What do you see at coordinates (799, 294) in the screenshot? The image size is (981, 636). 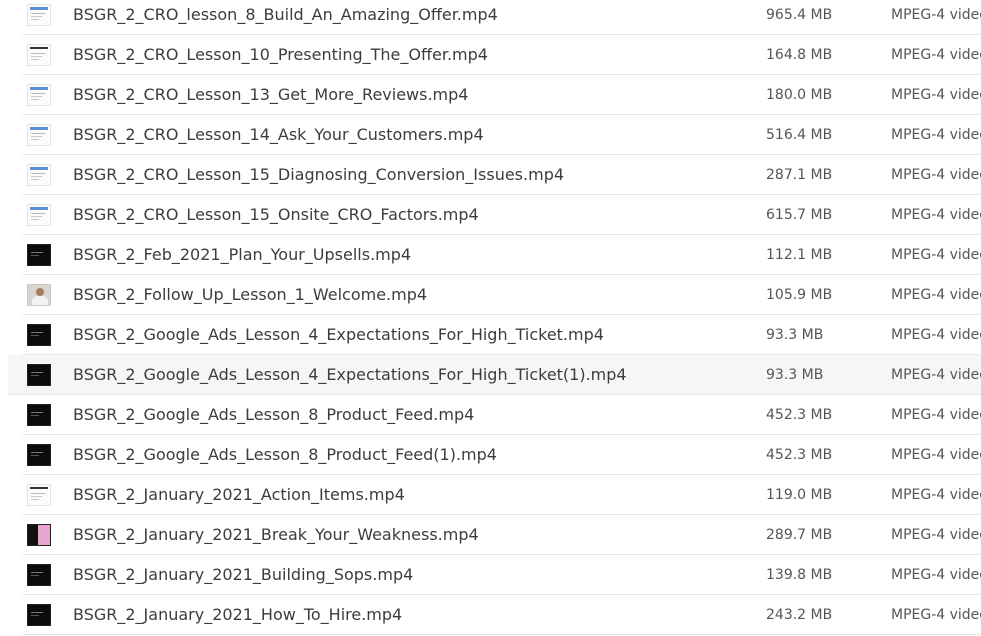 I see `file-size: 105.9 MB` at bounding box center [799, 294].